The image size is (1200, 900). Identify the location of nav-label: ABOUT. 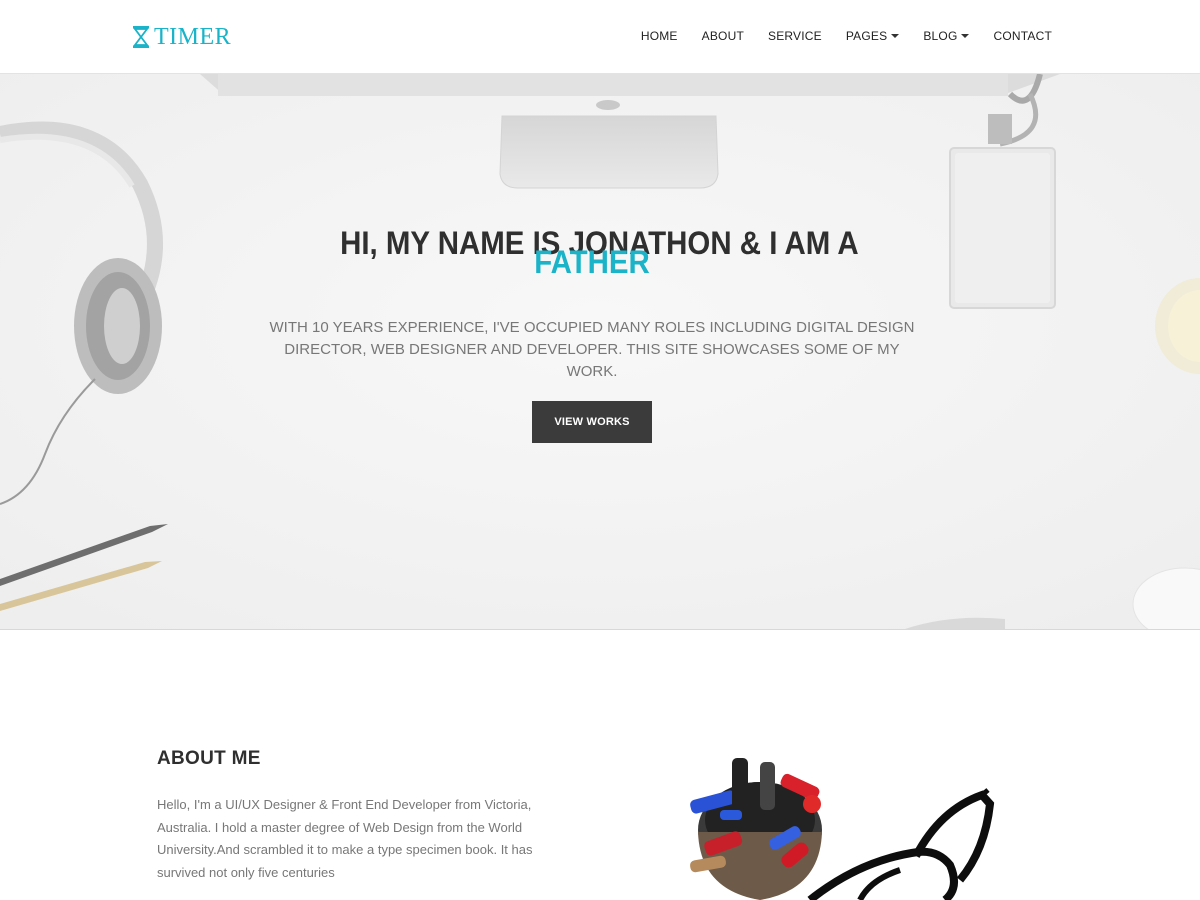
(722, 36).